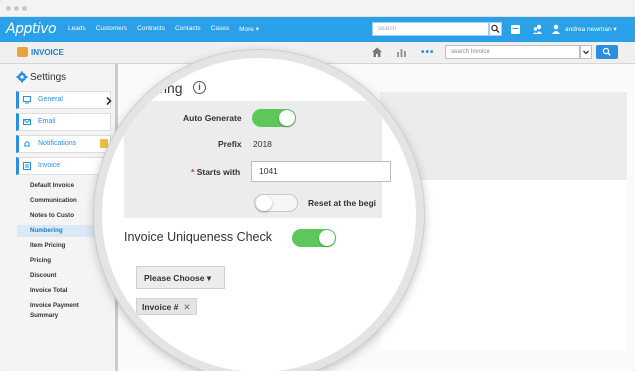  I want to click on info-icon: i, so click(199, 87).